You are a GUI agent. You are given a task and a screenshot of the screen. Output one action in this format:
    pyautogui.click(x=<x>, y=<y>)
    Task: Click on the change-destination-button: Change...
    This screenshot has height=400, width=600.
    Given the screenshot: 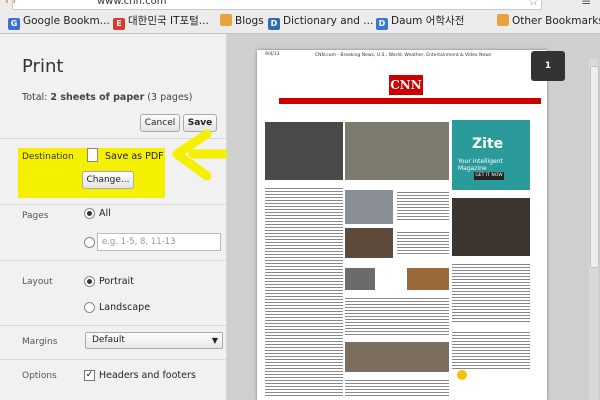 What is the action you would take?
    pyautogui.click(x=108, y=180)
    